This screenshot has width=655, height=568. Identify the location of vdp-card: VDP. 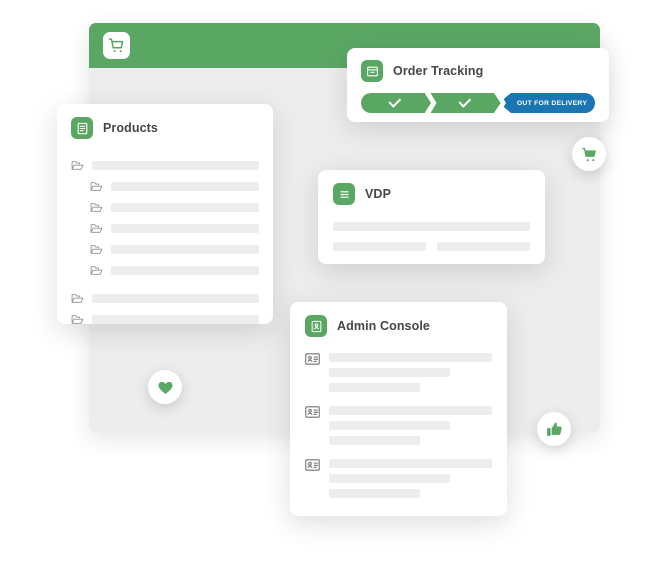
(431, 217).